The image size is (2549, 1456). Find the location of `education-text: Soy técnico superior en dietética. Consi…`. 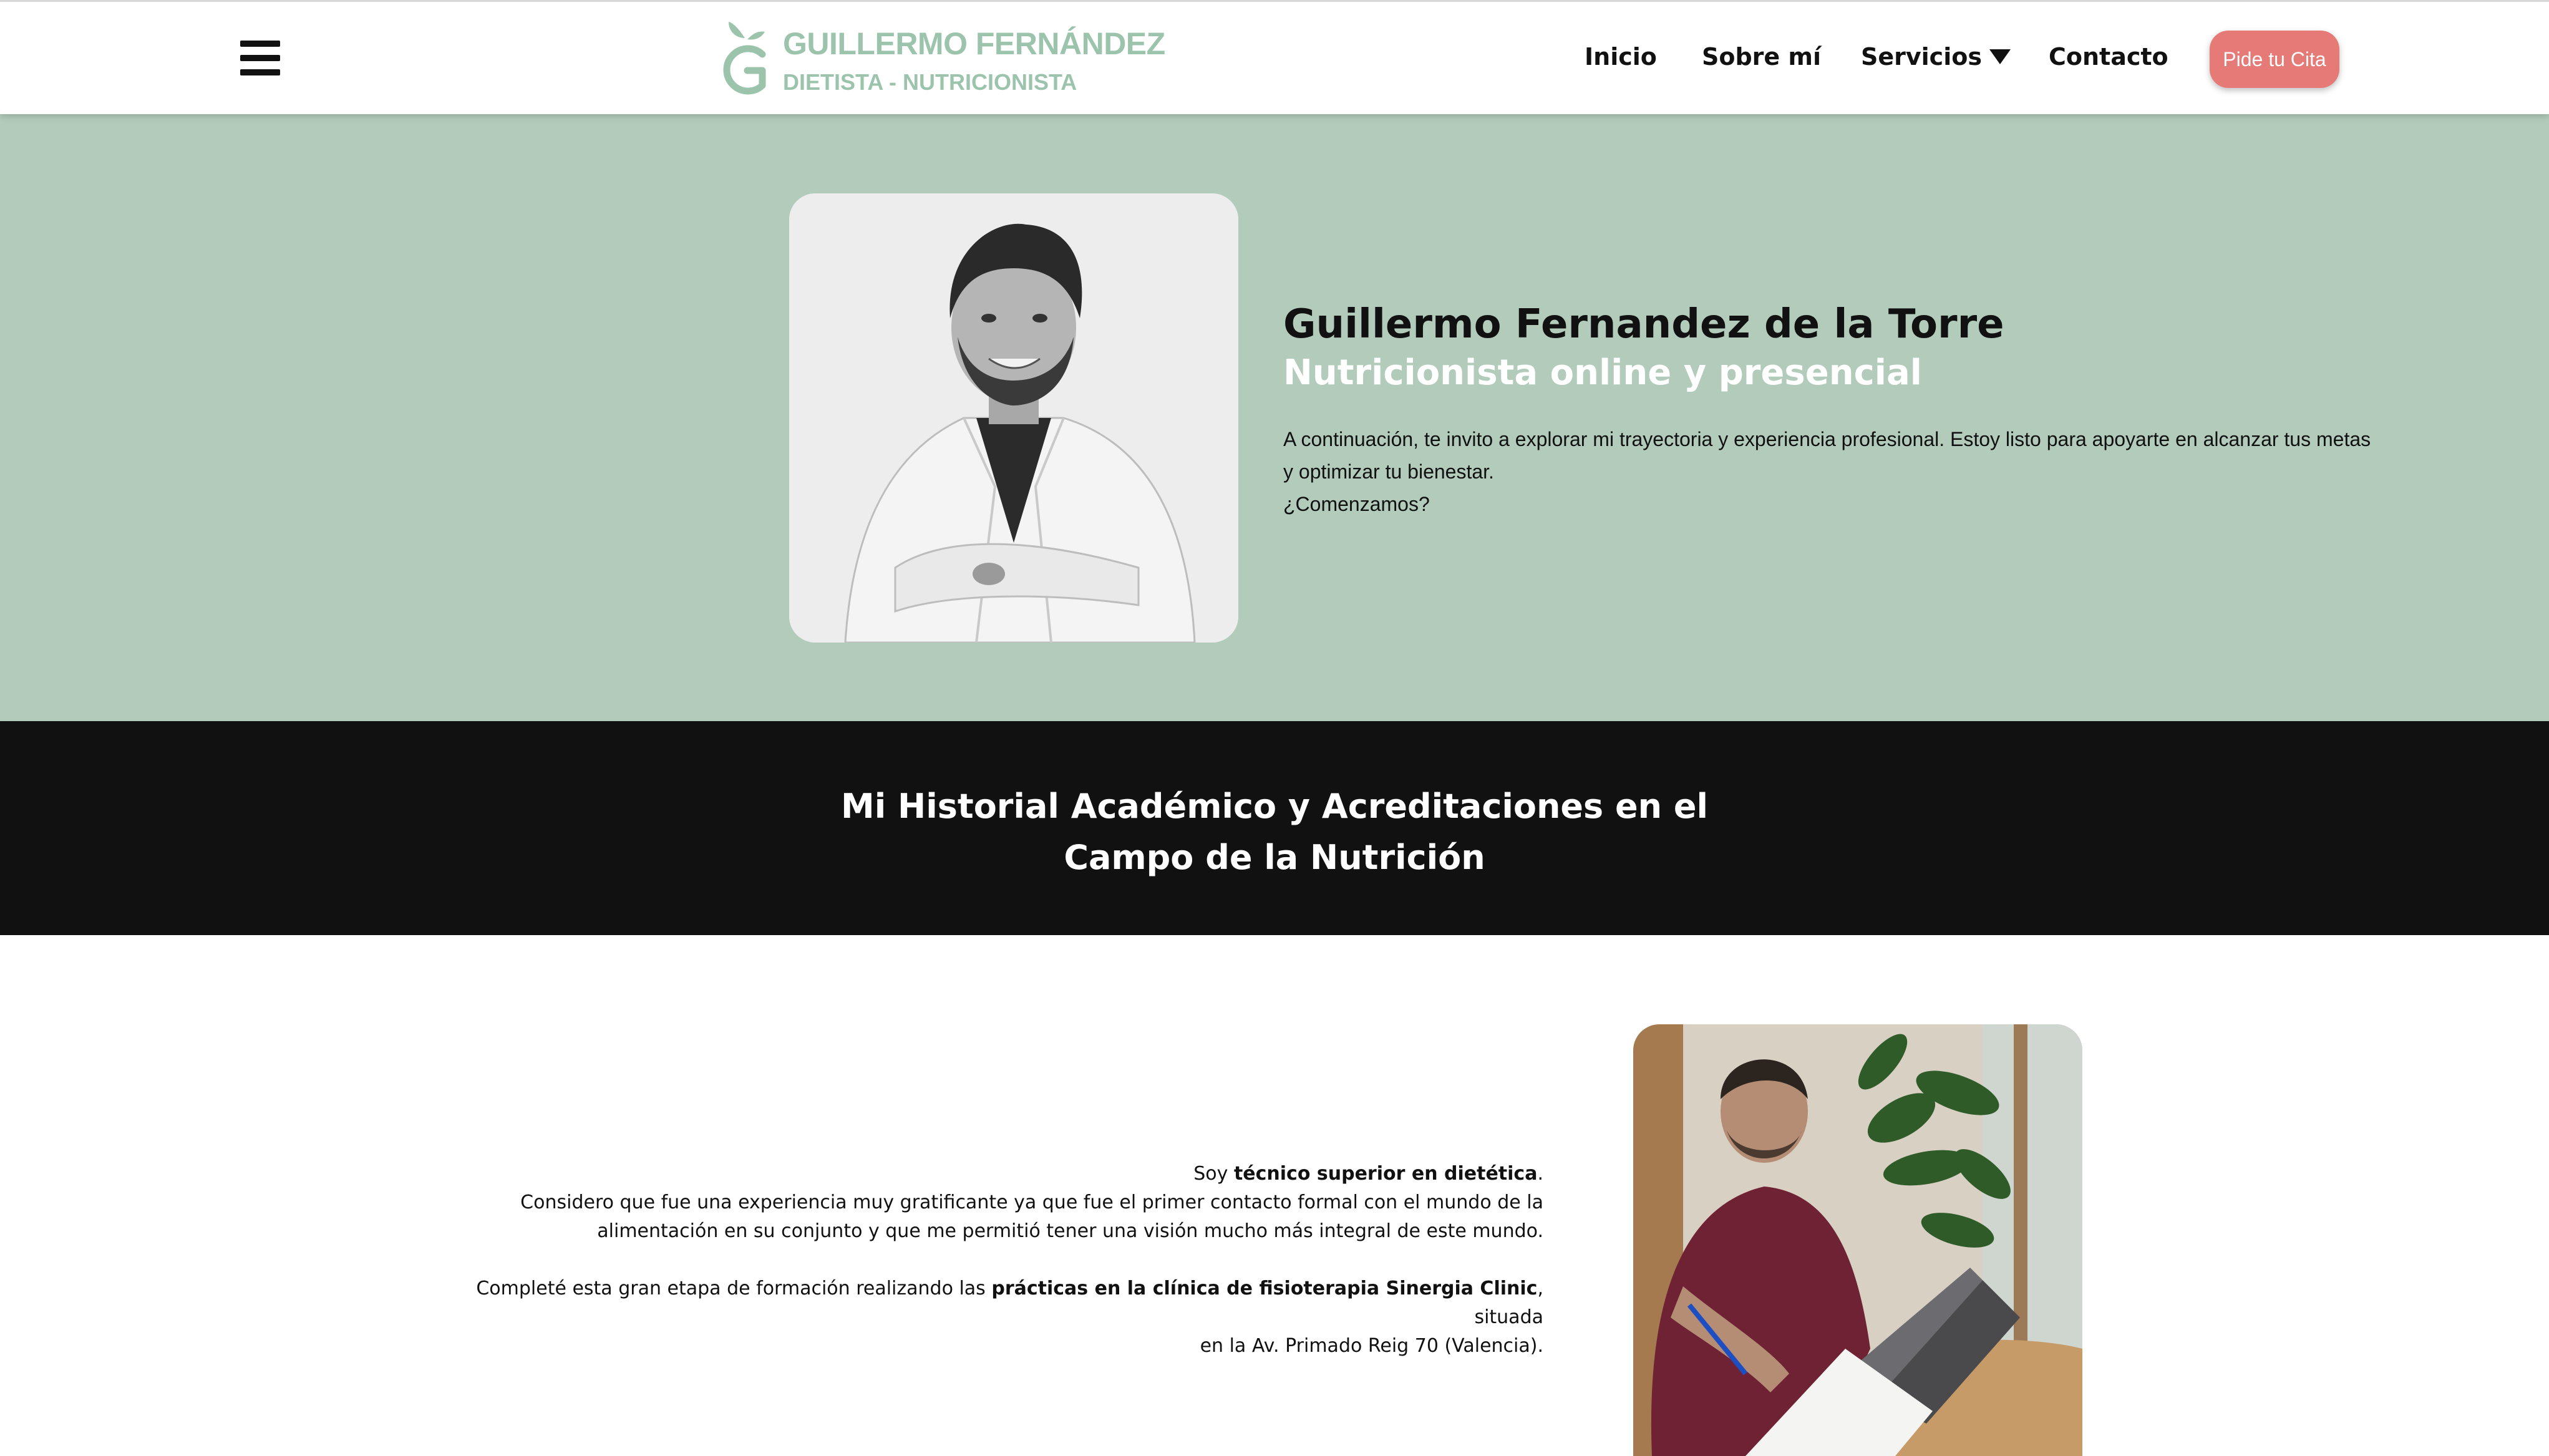

education-text: Soy técnico superior en dietética. Consi… is located at coordinates (981, 1260).